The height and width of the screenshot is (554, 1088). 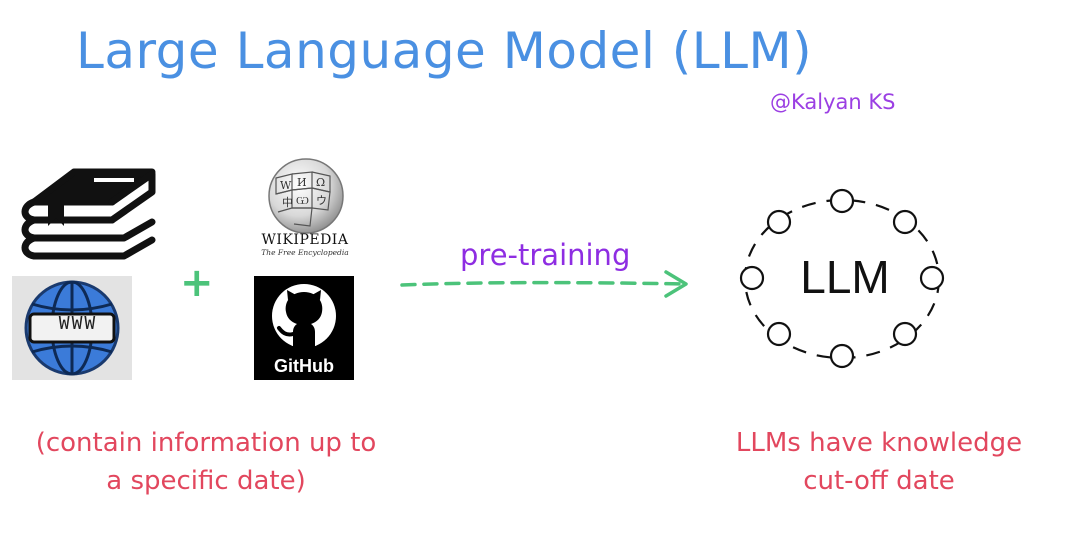 I want to click on svg-text: И, so click(x=302, y=182).